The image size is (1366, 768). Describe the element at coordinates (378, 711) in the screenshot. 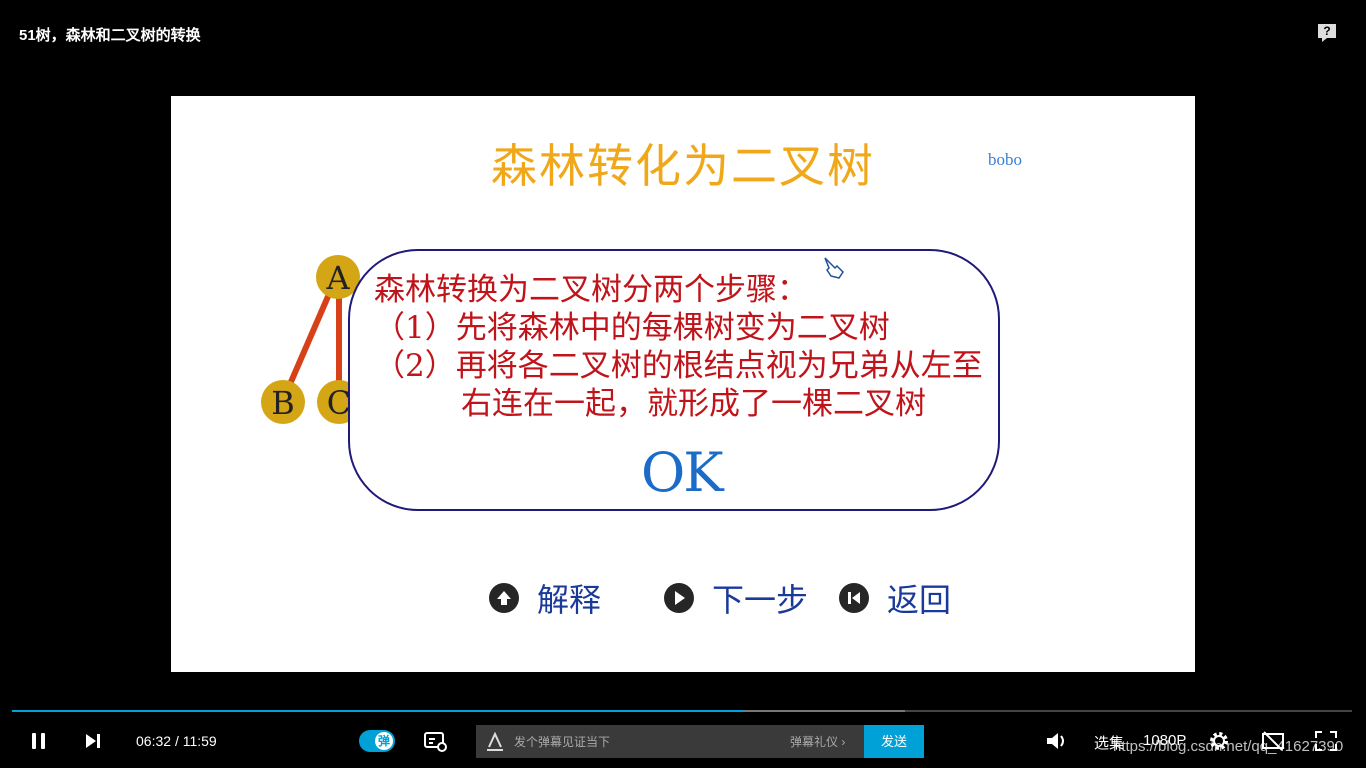

I see `progress-played` at that location.